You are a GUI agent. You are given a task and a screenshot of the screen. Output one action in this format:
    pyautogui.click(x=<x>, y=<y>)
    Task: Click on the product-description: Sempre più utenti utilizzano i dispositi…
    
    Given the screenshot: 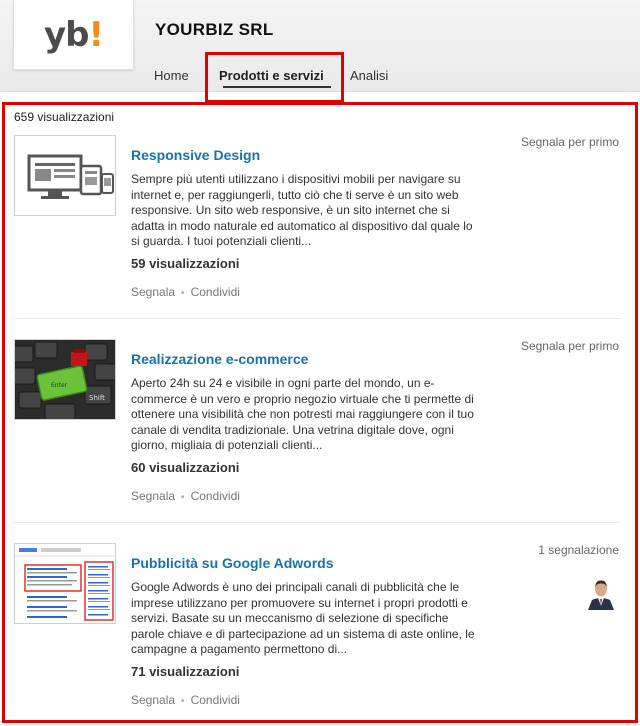 What is the action you would take?
    pyautogui.click(x=302, y=210)
    